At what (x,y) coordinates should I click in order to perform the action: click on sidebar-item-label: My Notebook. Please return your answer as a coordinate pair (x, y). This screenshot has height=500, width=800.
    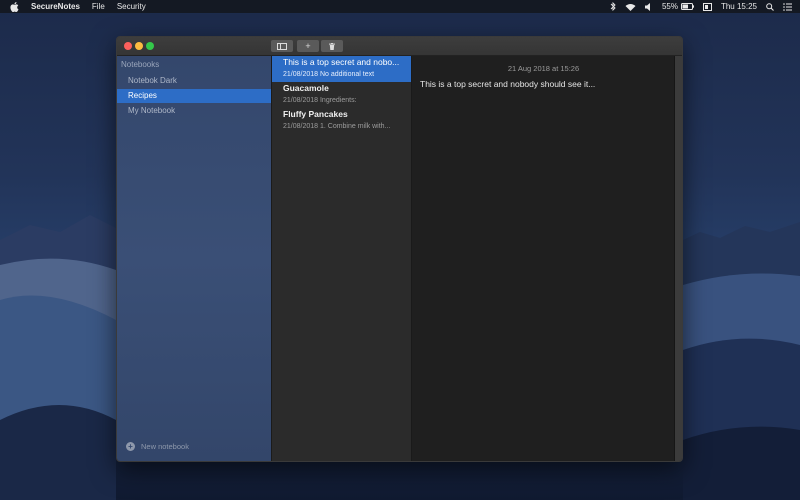
    Looking at the image, I should click on (152, 110).